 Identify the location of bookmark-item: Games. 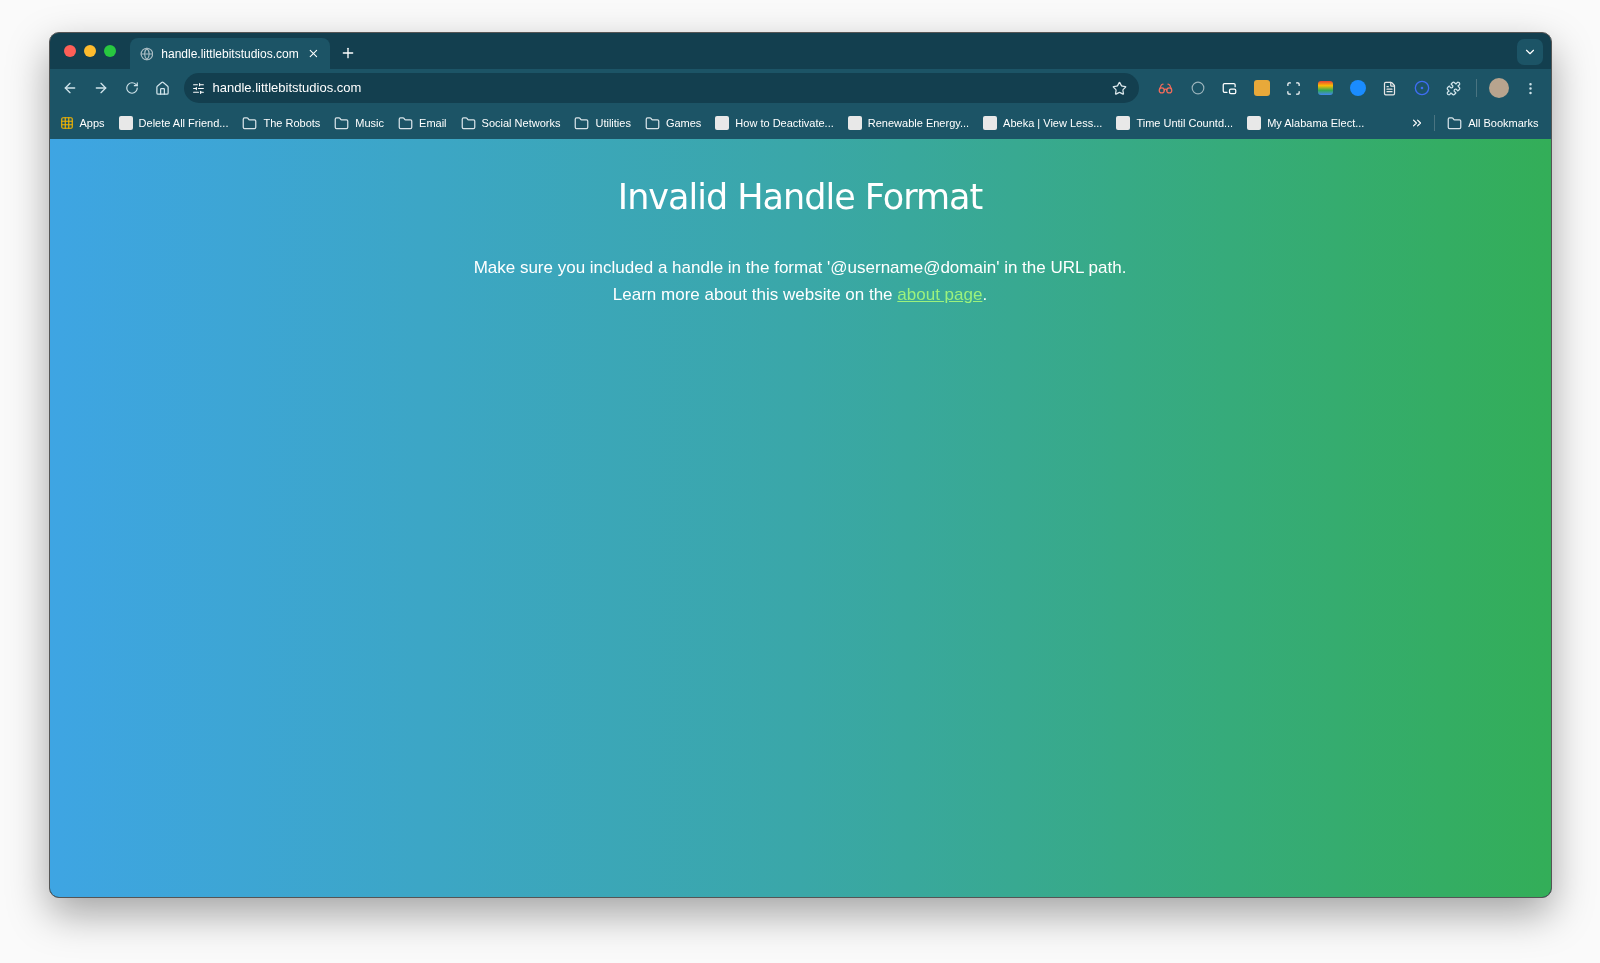
(673, 123).